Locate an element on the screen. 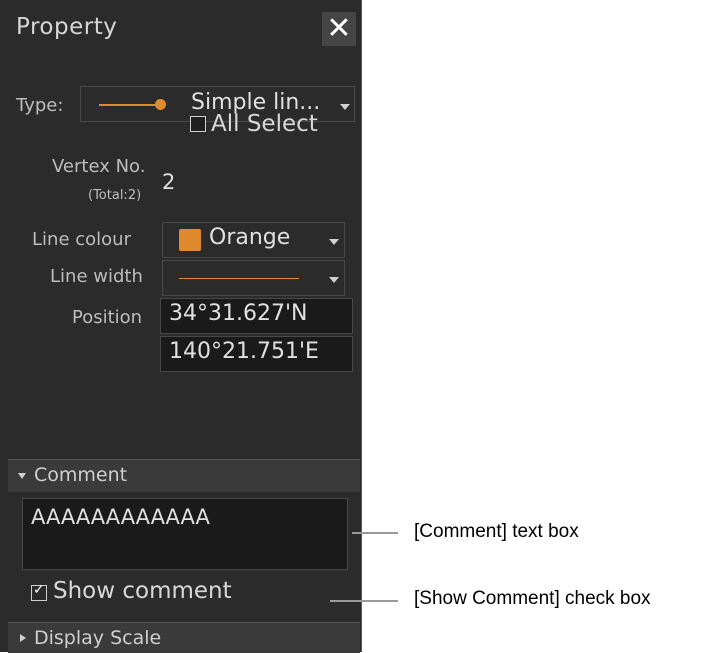 This screenshot has height=653, width=717. line-colour-label: Line colour is located at coordinates (81, 239).